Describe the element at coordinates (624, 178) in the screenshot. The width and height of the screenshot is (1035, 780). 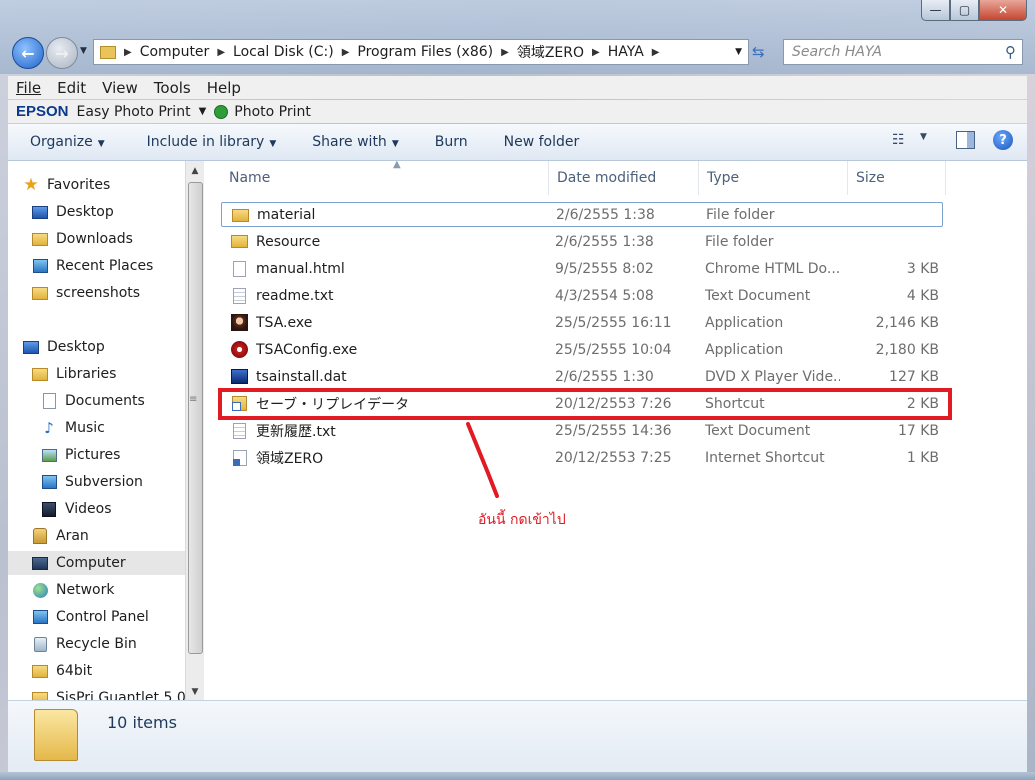
I see `column-header-date: Date modified` at that location.